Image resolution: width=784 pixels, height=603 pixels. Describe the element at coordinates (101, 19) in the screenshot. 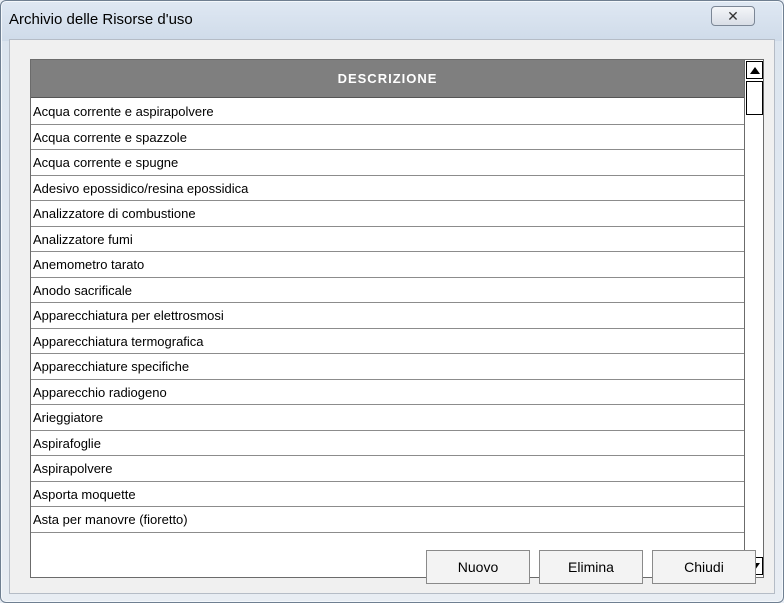

I see `window-title: Archivio delle Risorse d'uso` at that location.